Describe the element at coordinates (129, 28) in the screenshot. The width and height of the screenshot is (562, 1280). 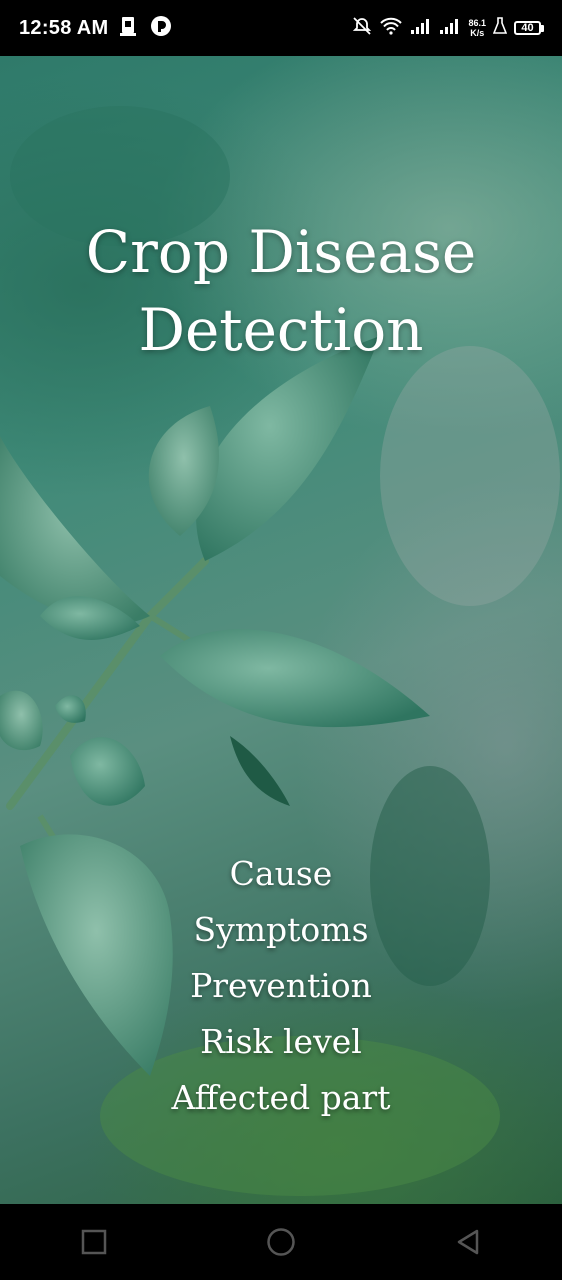
I see `sim-card-icon` at that location.